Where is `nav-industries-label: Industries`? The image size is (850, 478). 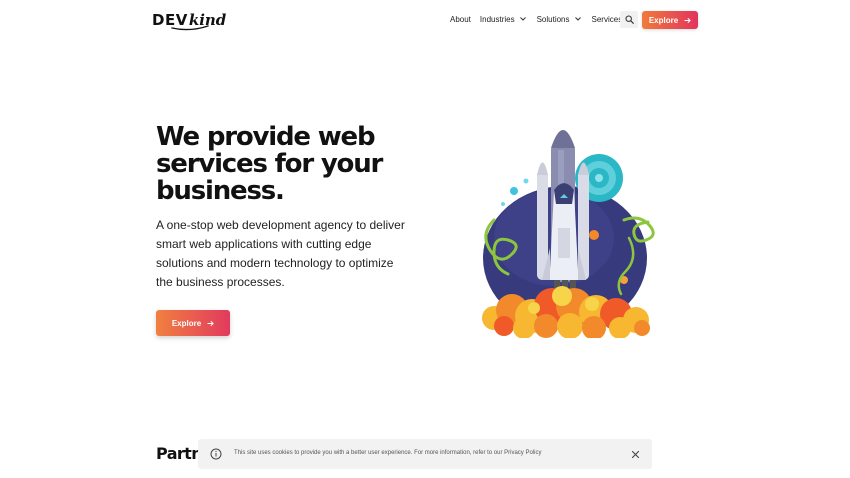 nav-industries-label: Industries is located at coordinates (497, 19).